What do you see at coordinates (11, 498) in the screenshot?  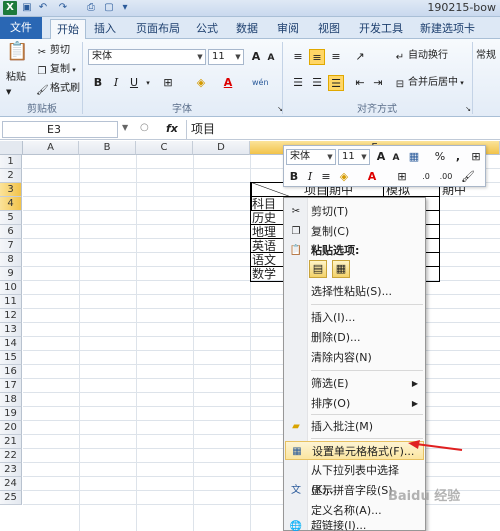 I see `row-header: 25` at bounding box center [11, 498].